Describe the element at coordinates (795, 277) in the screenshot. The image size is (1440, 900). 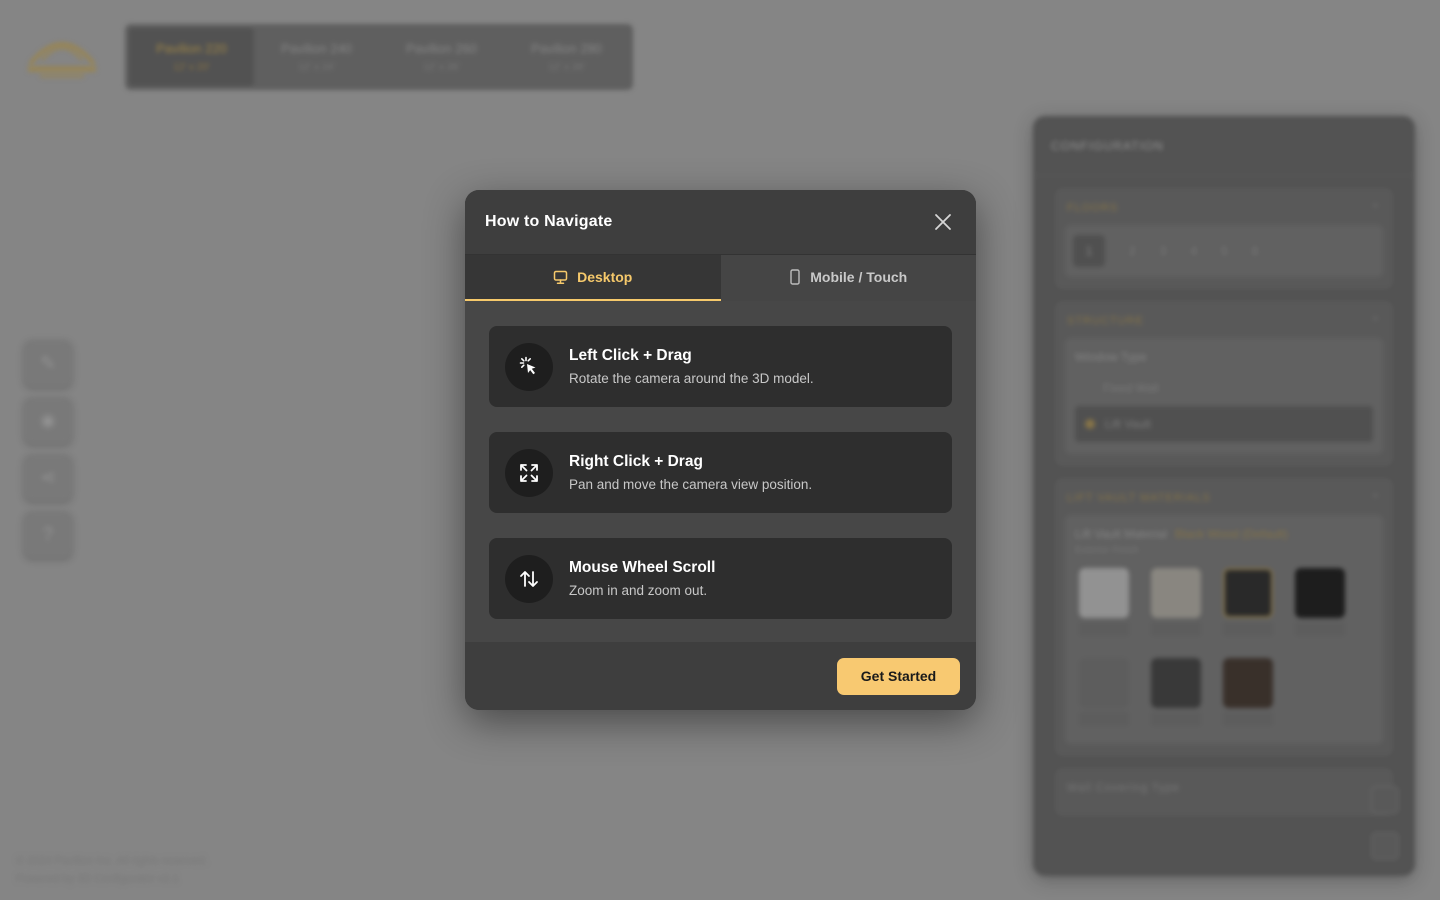
I see `phone-icon` at that location.